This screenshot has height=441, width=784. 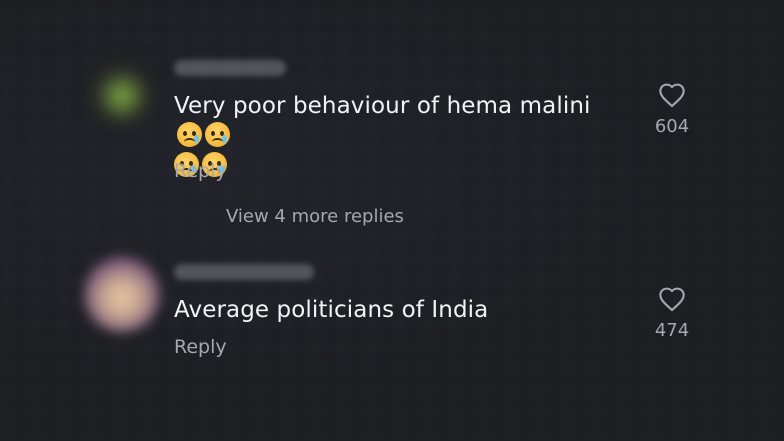 What do you see at coordinates (672, 109) in the screenshot?
I see `like-control: 604` at bounding box center [672, 109].